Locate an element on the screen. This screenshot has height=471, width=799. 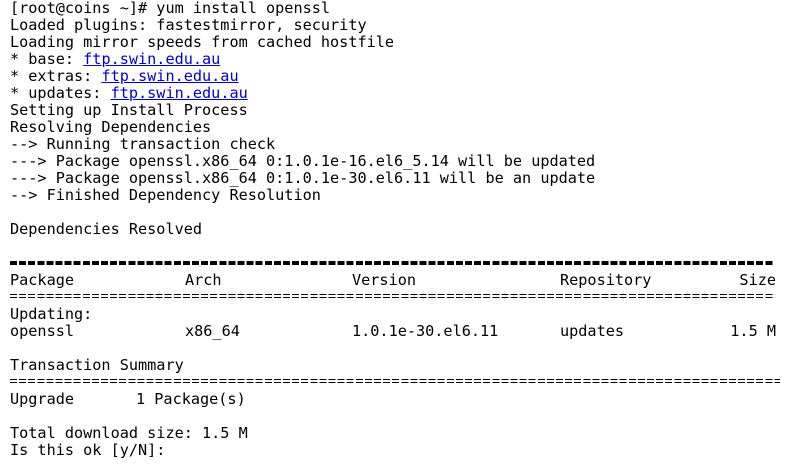
log-line: Resolving Dependencies is located at coordinates (111, 127).